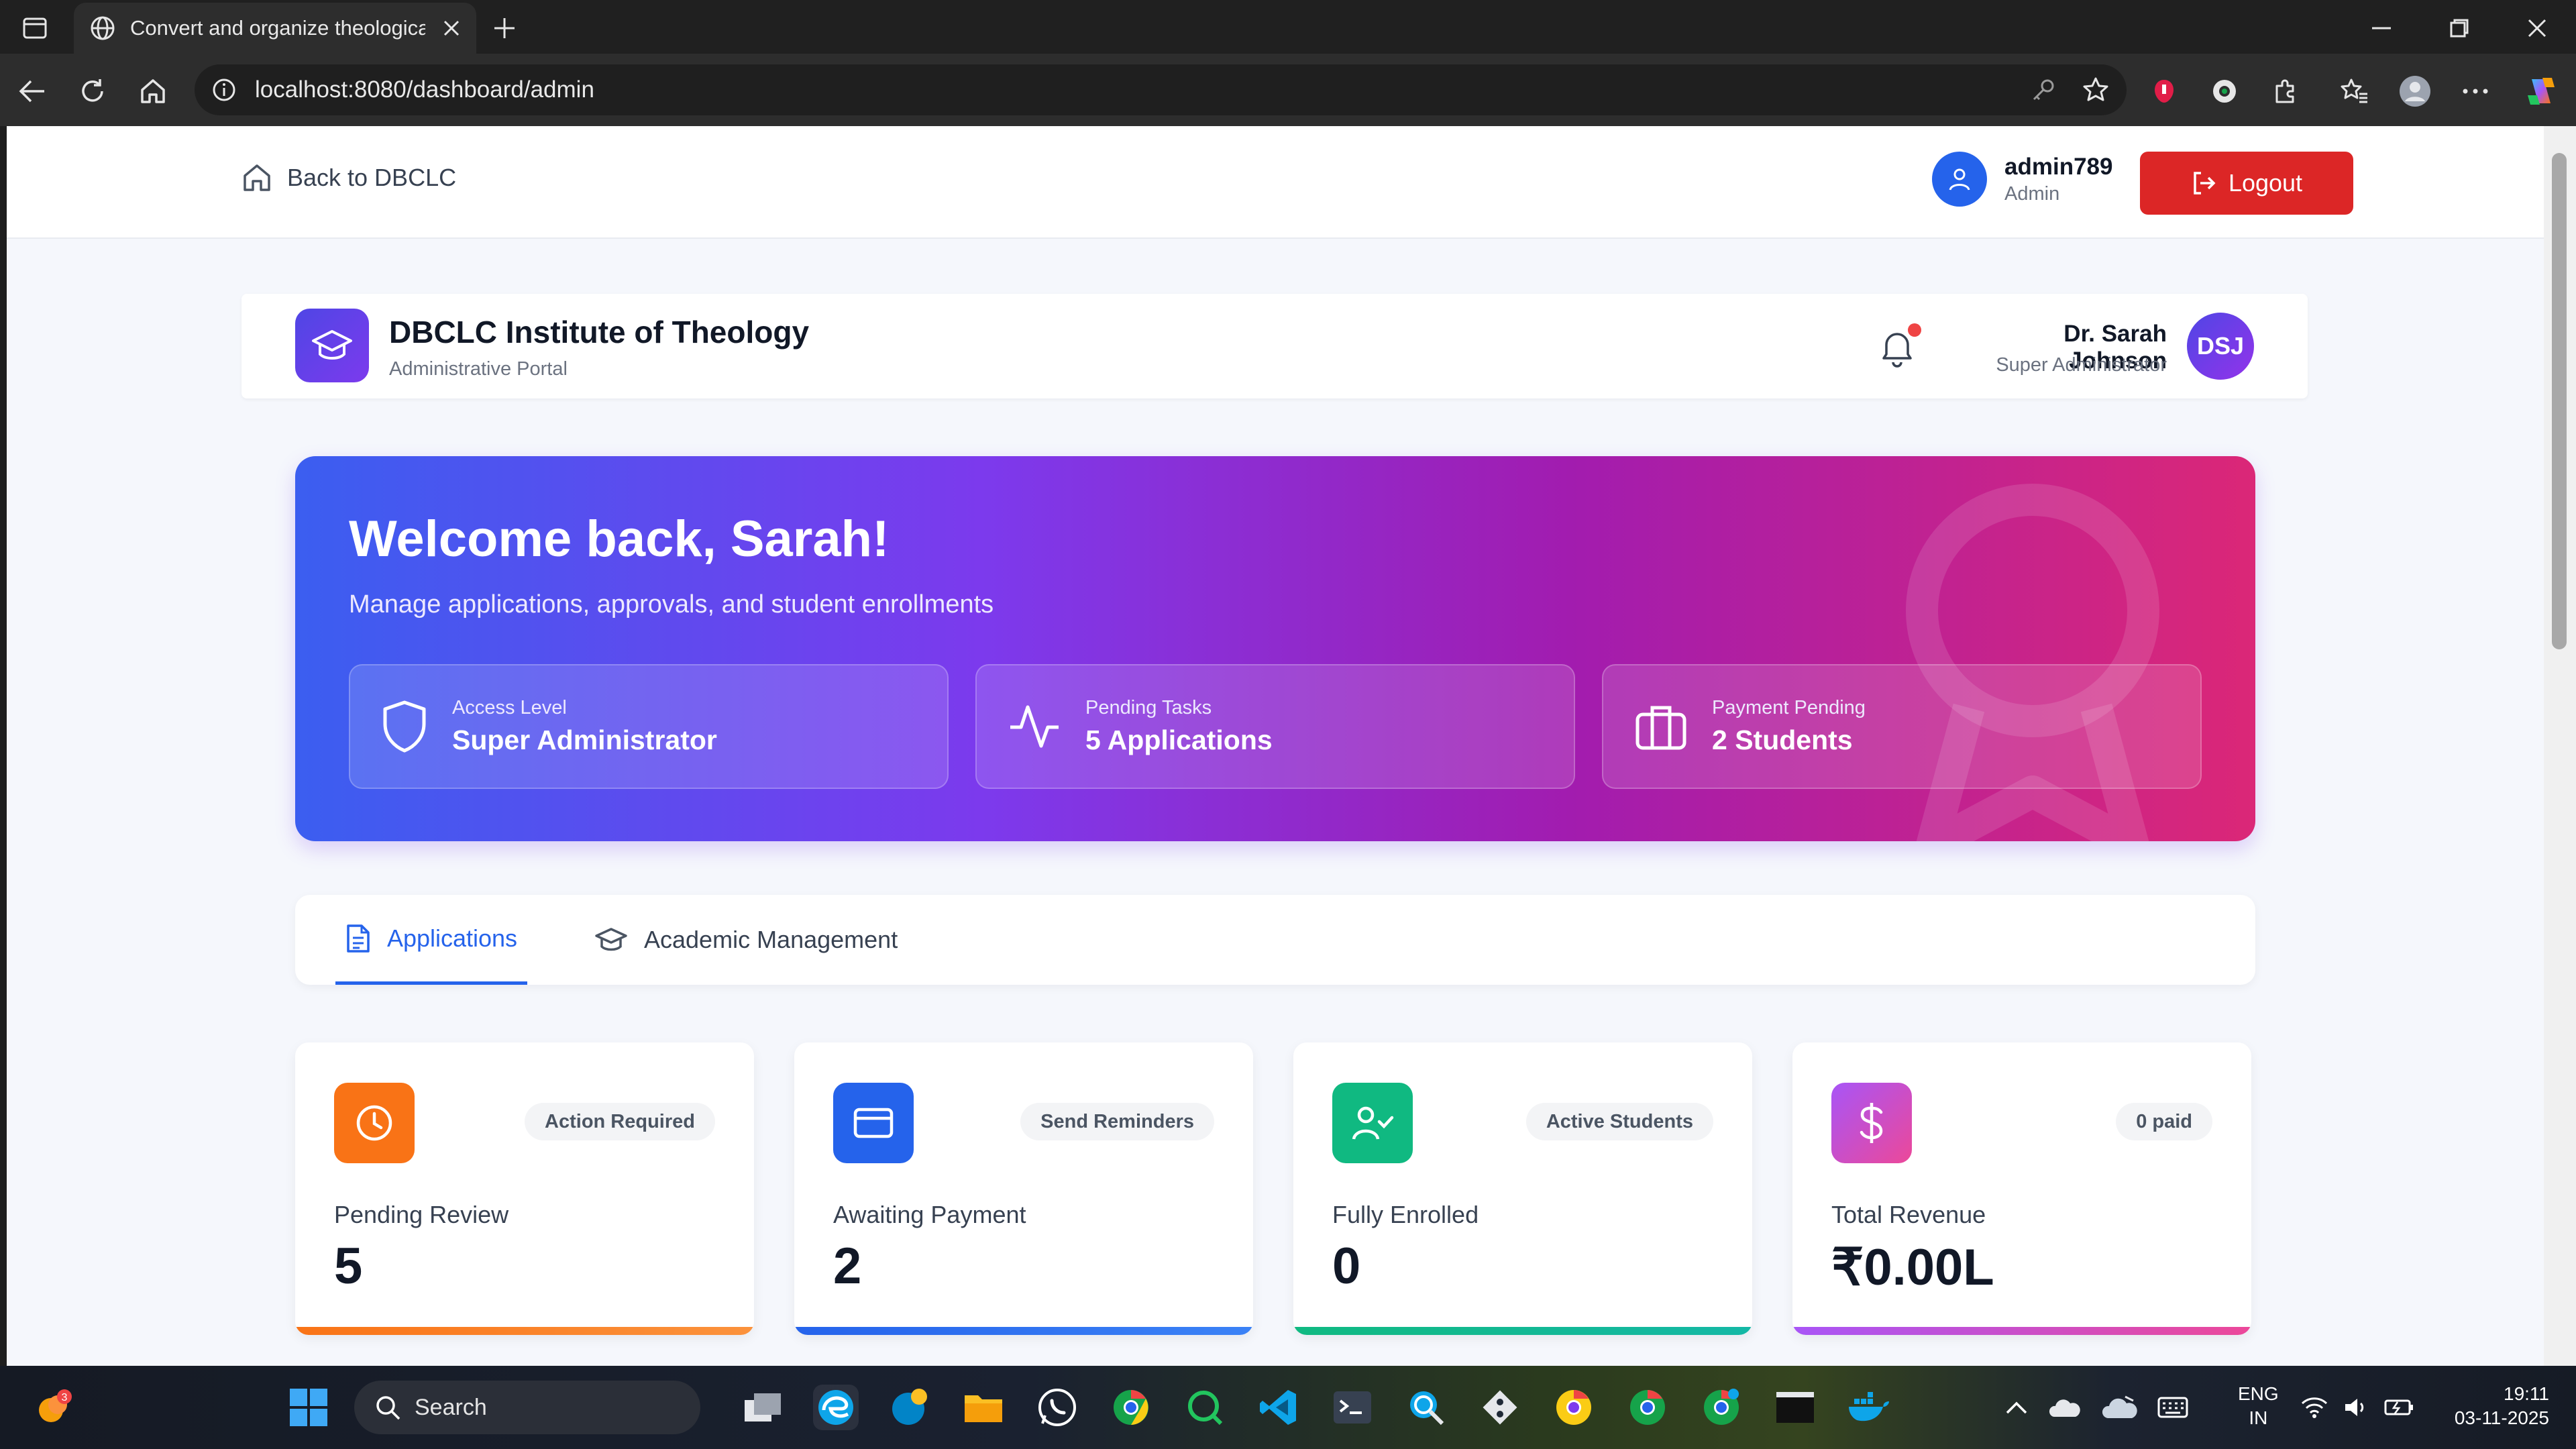 The height and width of the screenshot is (1449, 2576). I want to click on language-indicator: ENG IN, so click(2258, 1406).